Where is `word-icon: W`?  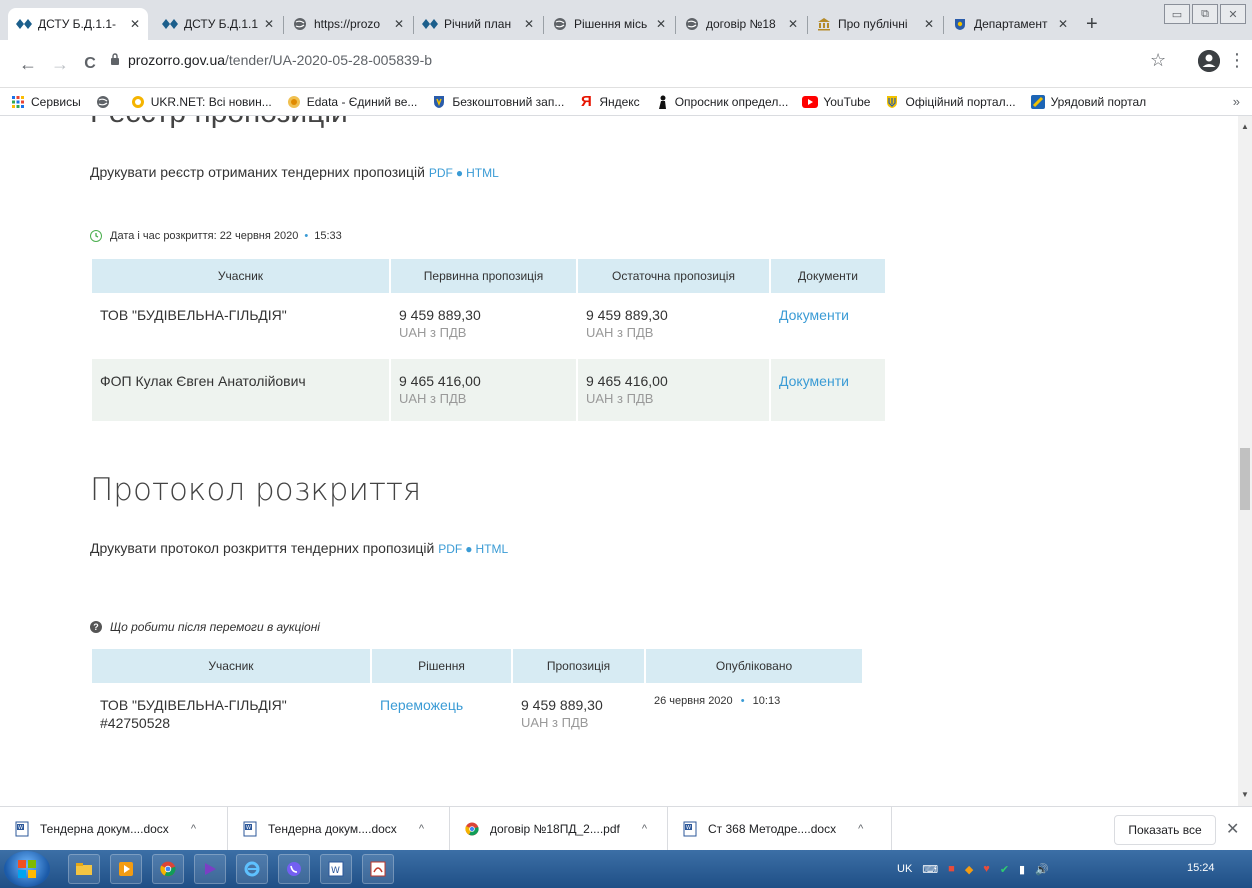 word-icon: W is located at coordinates (336, 869).